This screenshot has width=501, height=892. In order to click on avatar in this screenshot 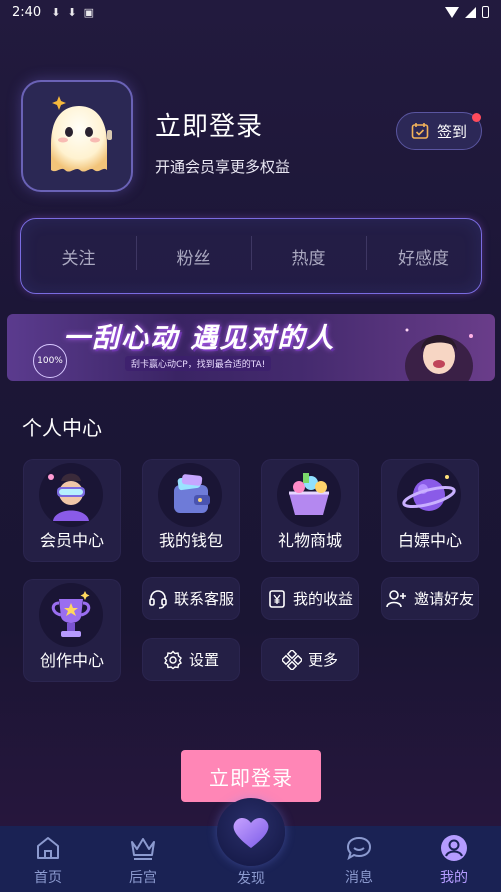, I will do `click(77, 136)`.